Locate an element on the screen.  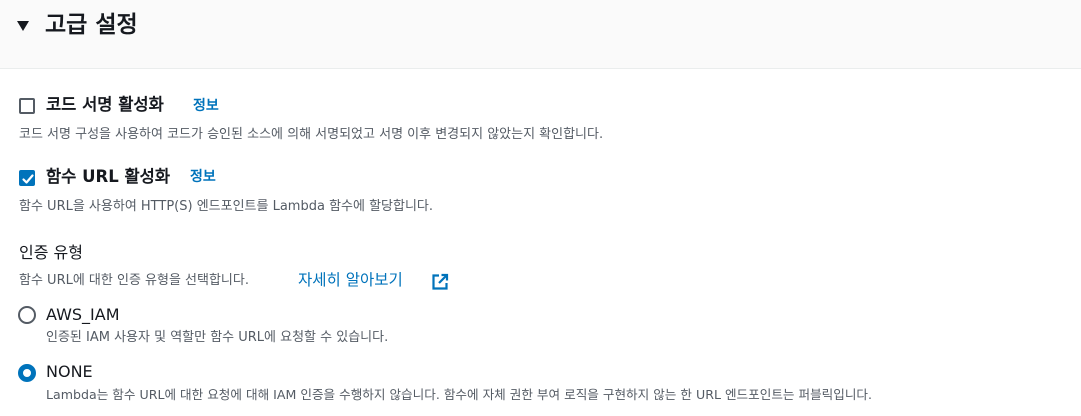
auth-type-label: 인증 유형 is located at coordinates (51, 252).